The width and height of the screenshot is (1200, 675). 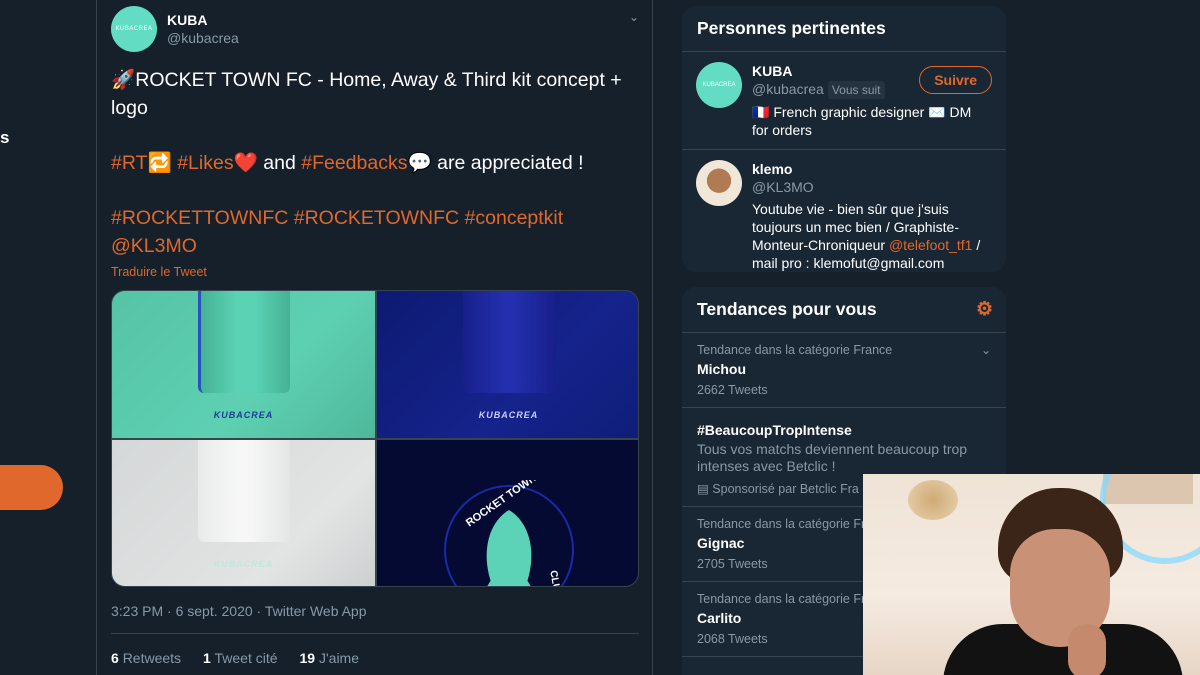 I want to click on hashtag-feedbacks: #Feedbacks, so click(x=354, y=163).